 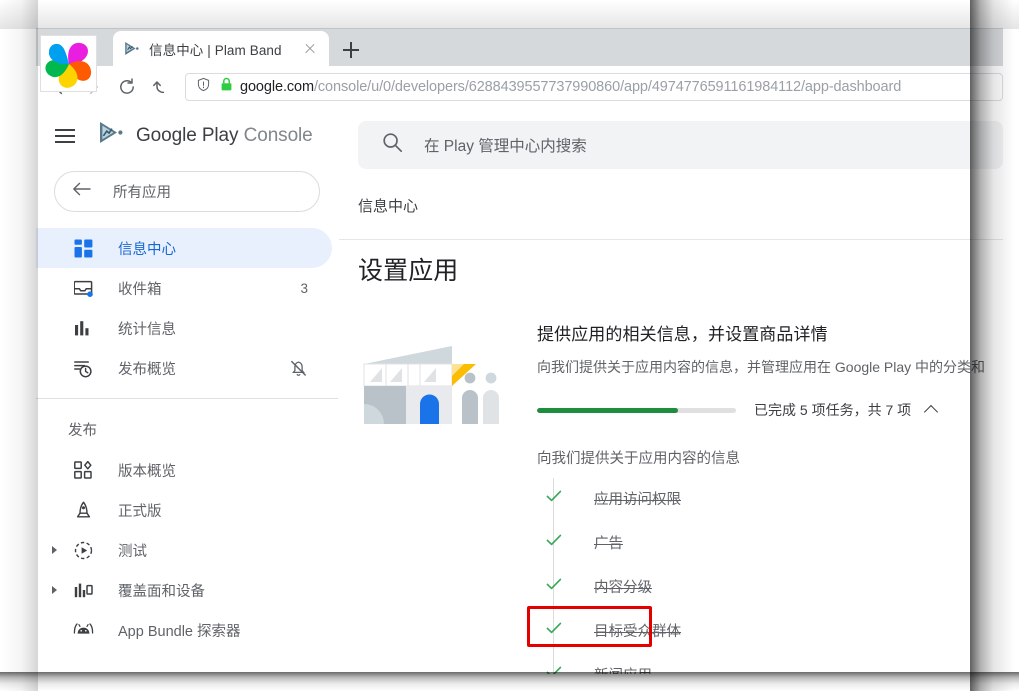 I want to click on checklist-item-ads: 广告, so click(x=770, y=542).